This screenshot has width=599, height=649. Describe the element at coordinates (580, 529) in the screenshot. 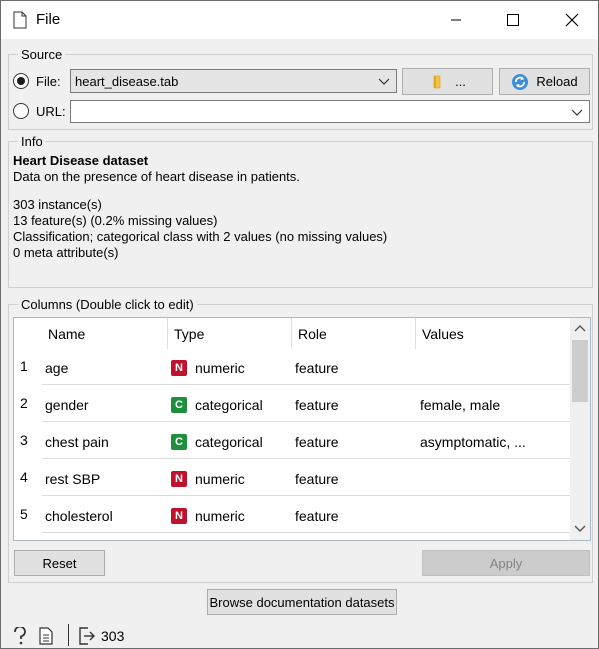

I see `scroll-down-icon` at that location.